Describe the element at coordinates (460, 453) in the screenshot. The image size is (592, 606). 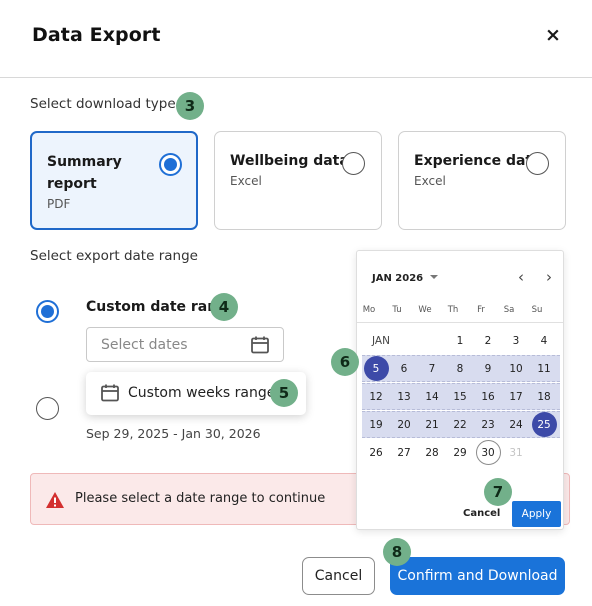
I see `calendar-day-29: 29` at that location.